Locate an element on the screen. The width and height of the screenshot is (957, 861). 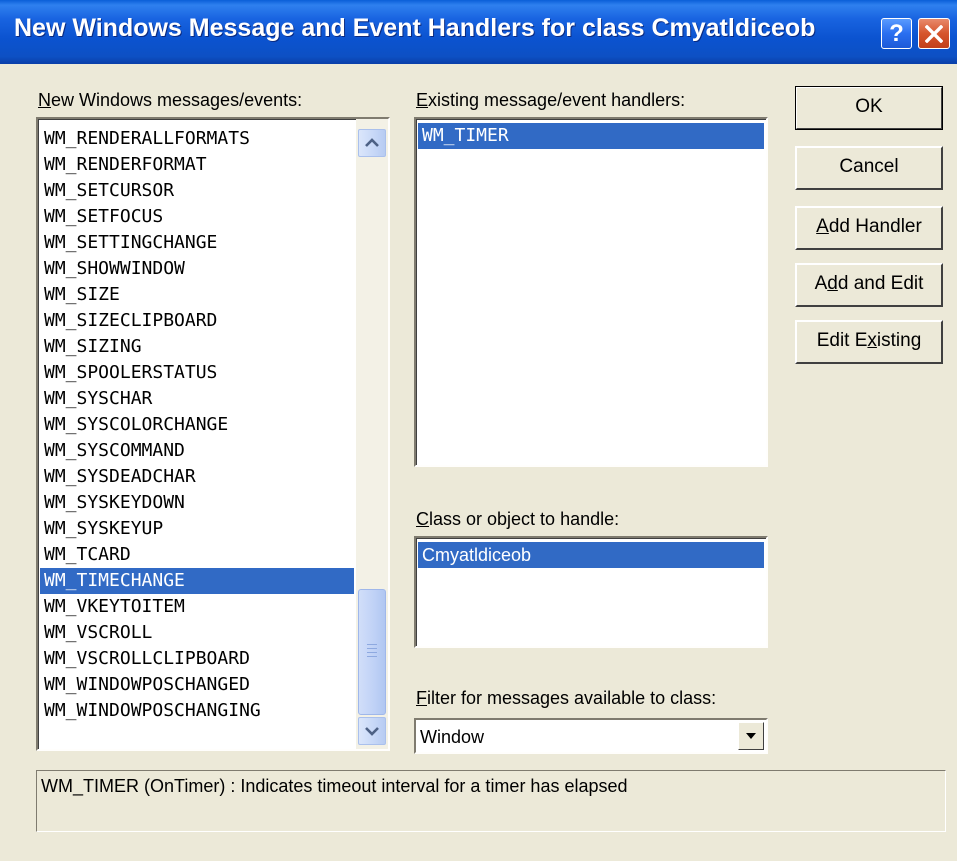
close-button is located at coordinates (934, 33).